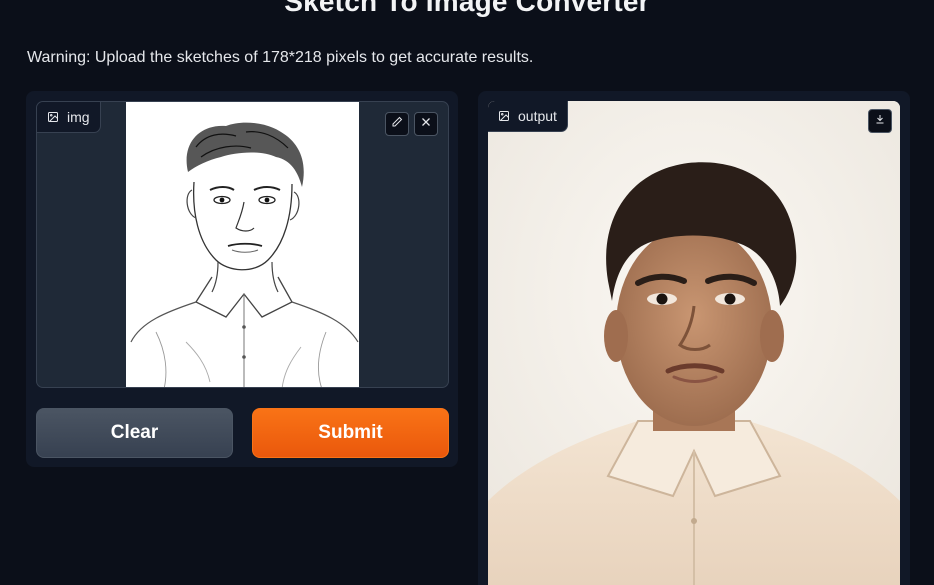 The image size is (934, 585). What do you see at coordinates (134, 433) in the screenshot?
I see `clear-button: Clear` at bounding box center [134, 433].